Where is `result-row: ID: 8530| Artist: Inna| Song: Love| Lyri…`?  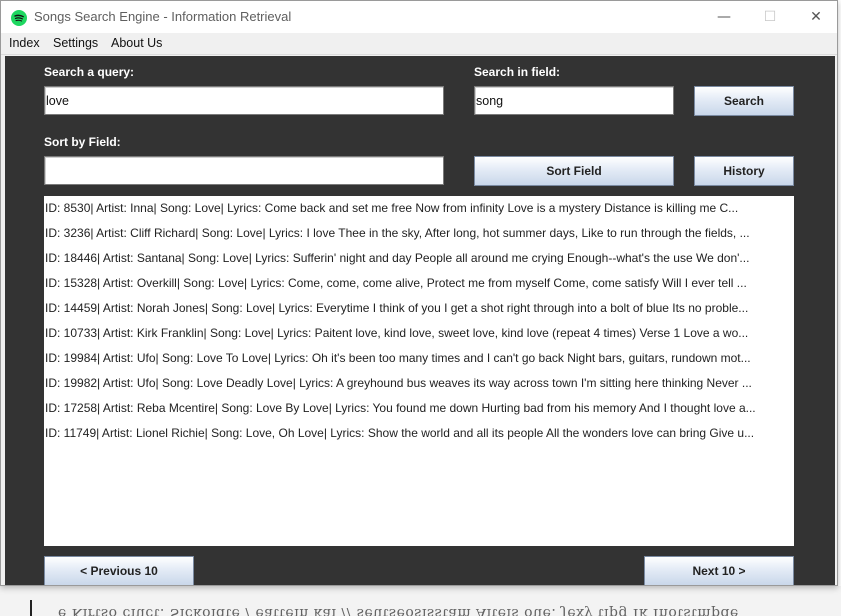 result-row: ID: 8530| Artist: Inna| Song: Love| Lyri… is located at coordinates (418, 208).